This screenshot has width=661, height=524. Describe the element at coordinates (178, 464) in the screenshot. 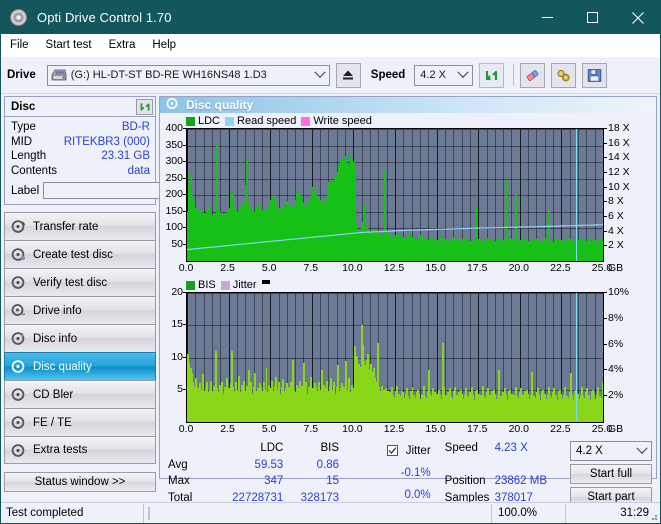

I see `stats-row-avg-label: Avg` at that location.